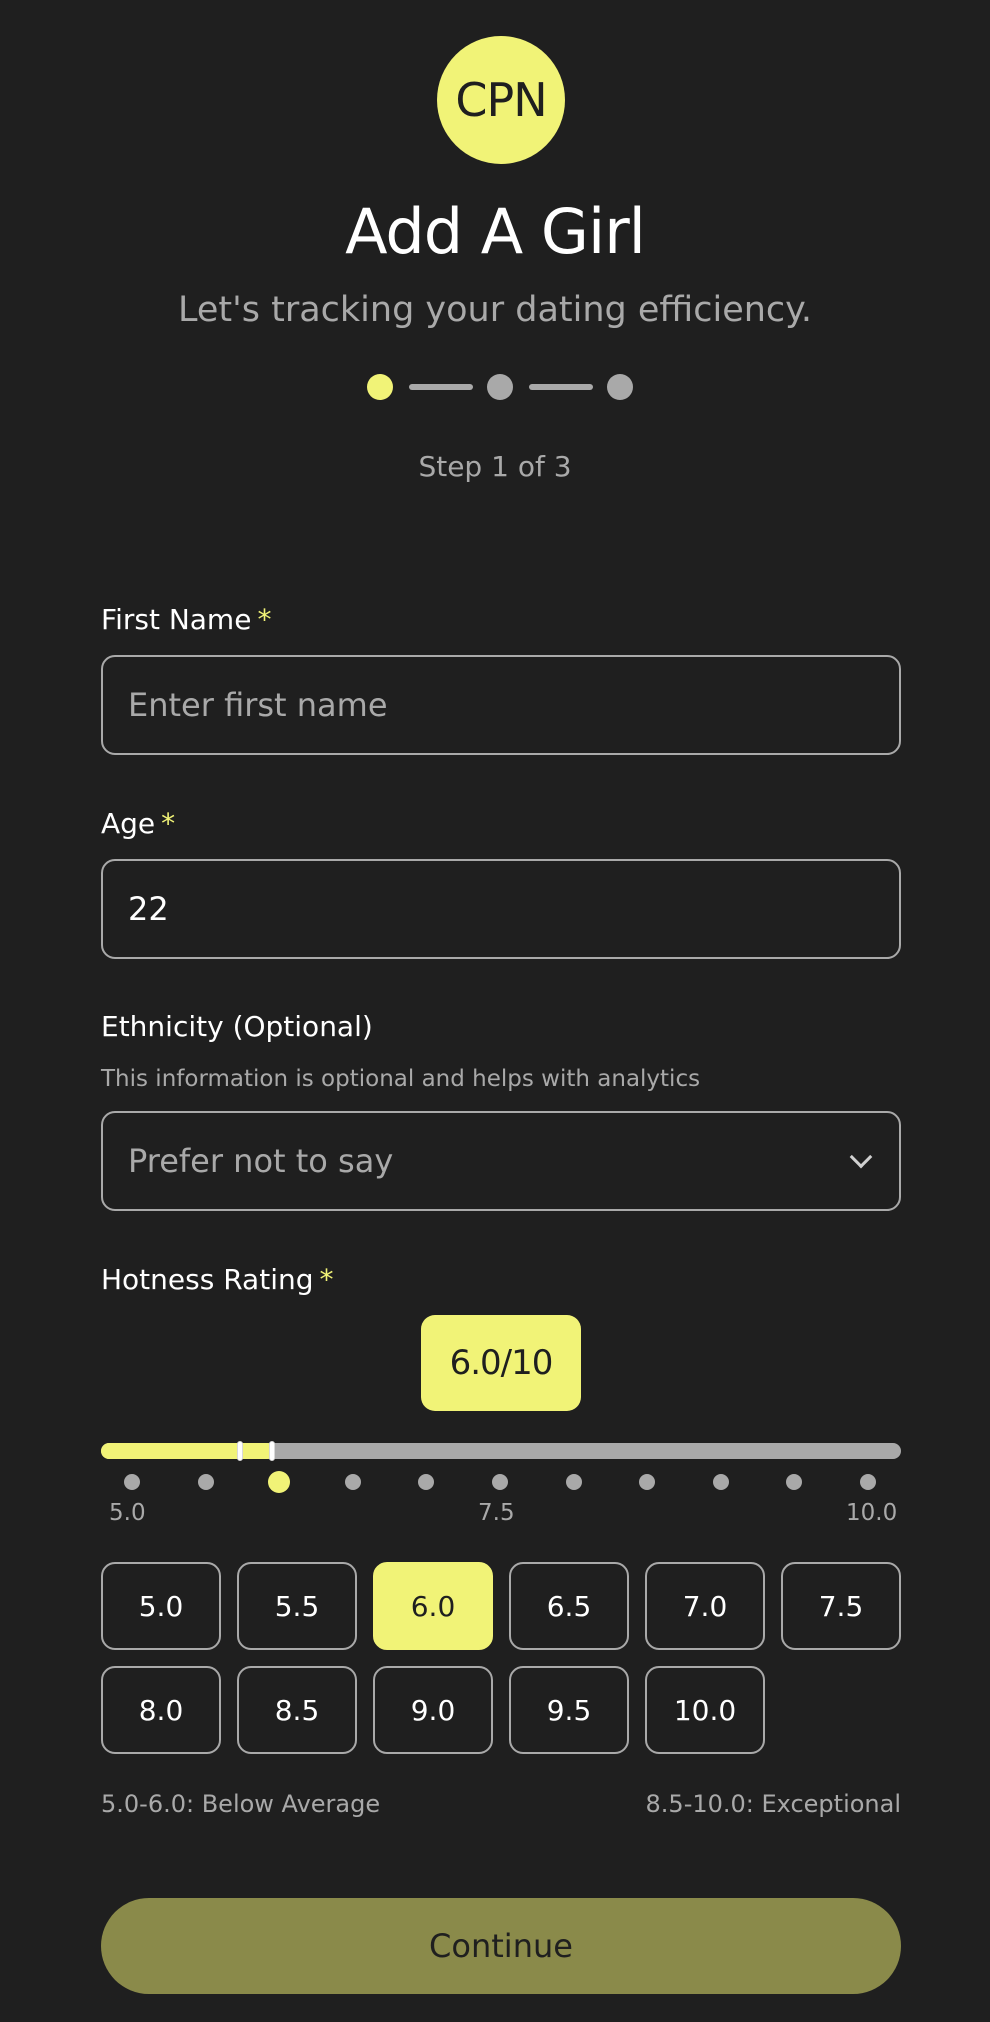  What do you see at coordinates (861, 1157) in the screenshot?
I see `chevron-down-icon` at bounding box center [861, 1157].